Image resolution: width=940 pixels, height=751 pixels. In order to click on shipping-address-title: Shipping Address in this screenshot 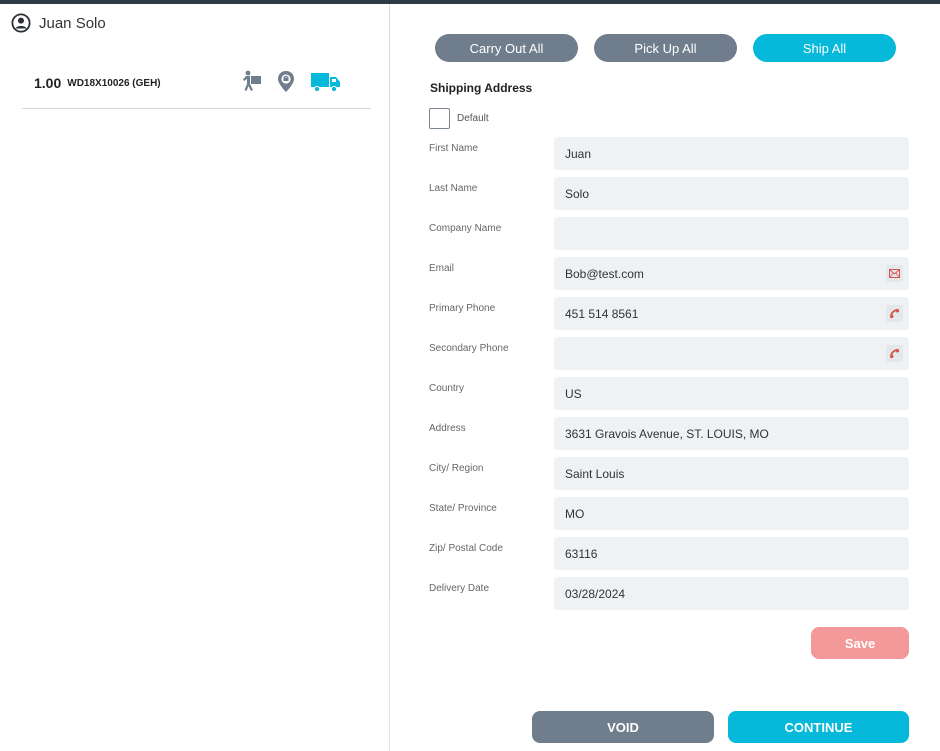, I will do `click(481, 88)`.